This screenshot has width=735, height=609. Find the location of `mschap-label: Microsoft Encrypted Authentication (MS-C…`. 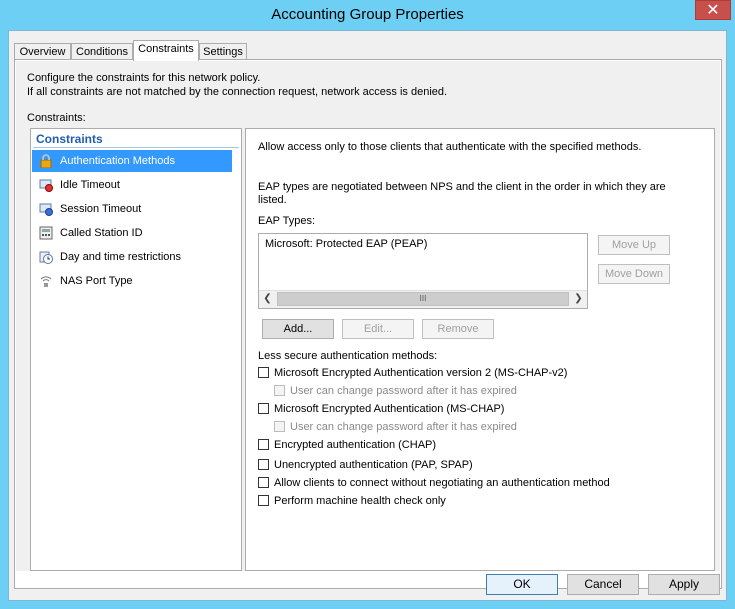

mschap-label: Microsoft Encrypted Authentication (MS-C… is located at coordinates (389, 409).